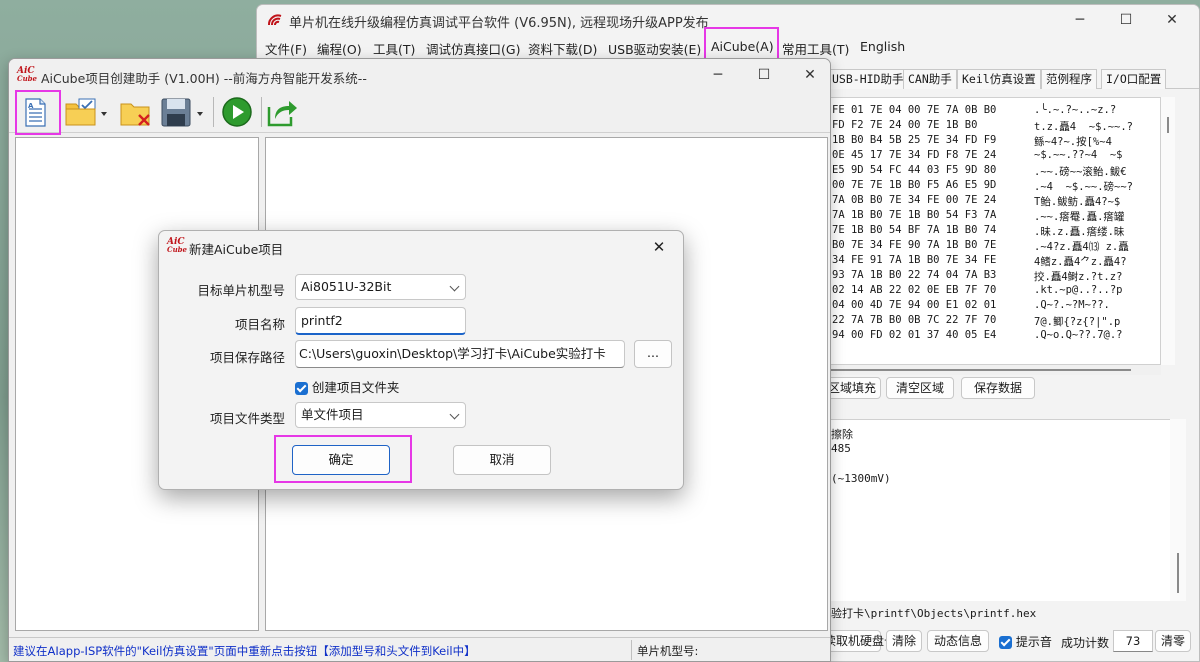 Image resolution: width=1200 pixels, height=662 pixels. Describe the element at coordinates (394, 48) in the screenshot. I see `menu-tools: 工具(T)` at that location.